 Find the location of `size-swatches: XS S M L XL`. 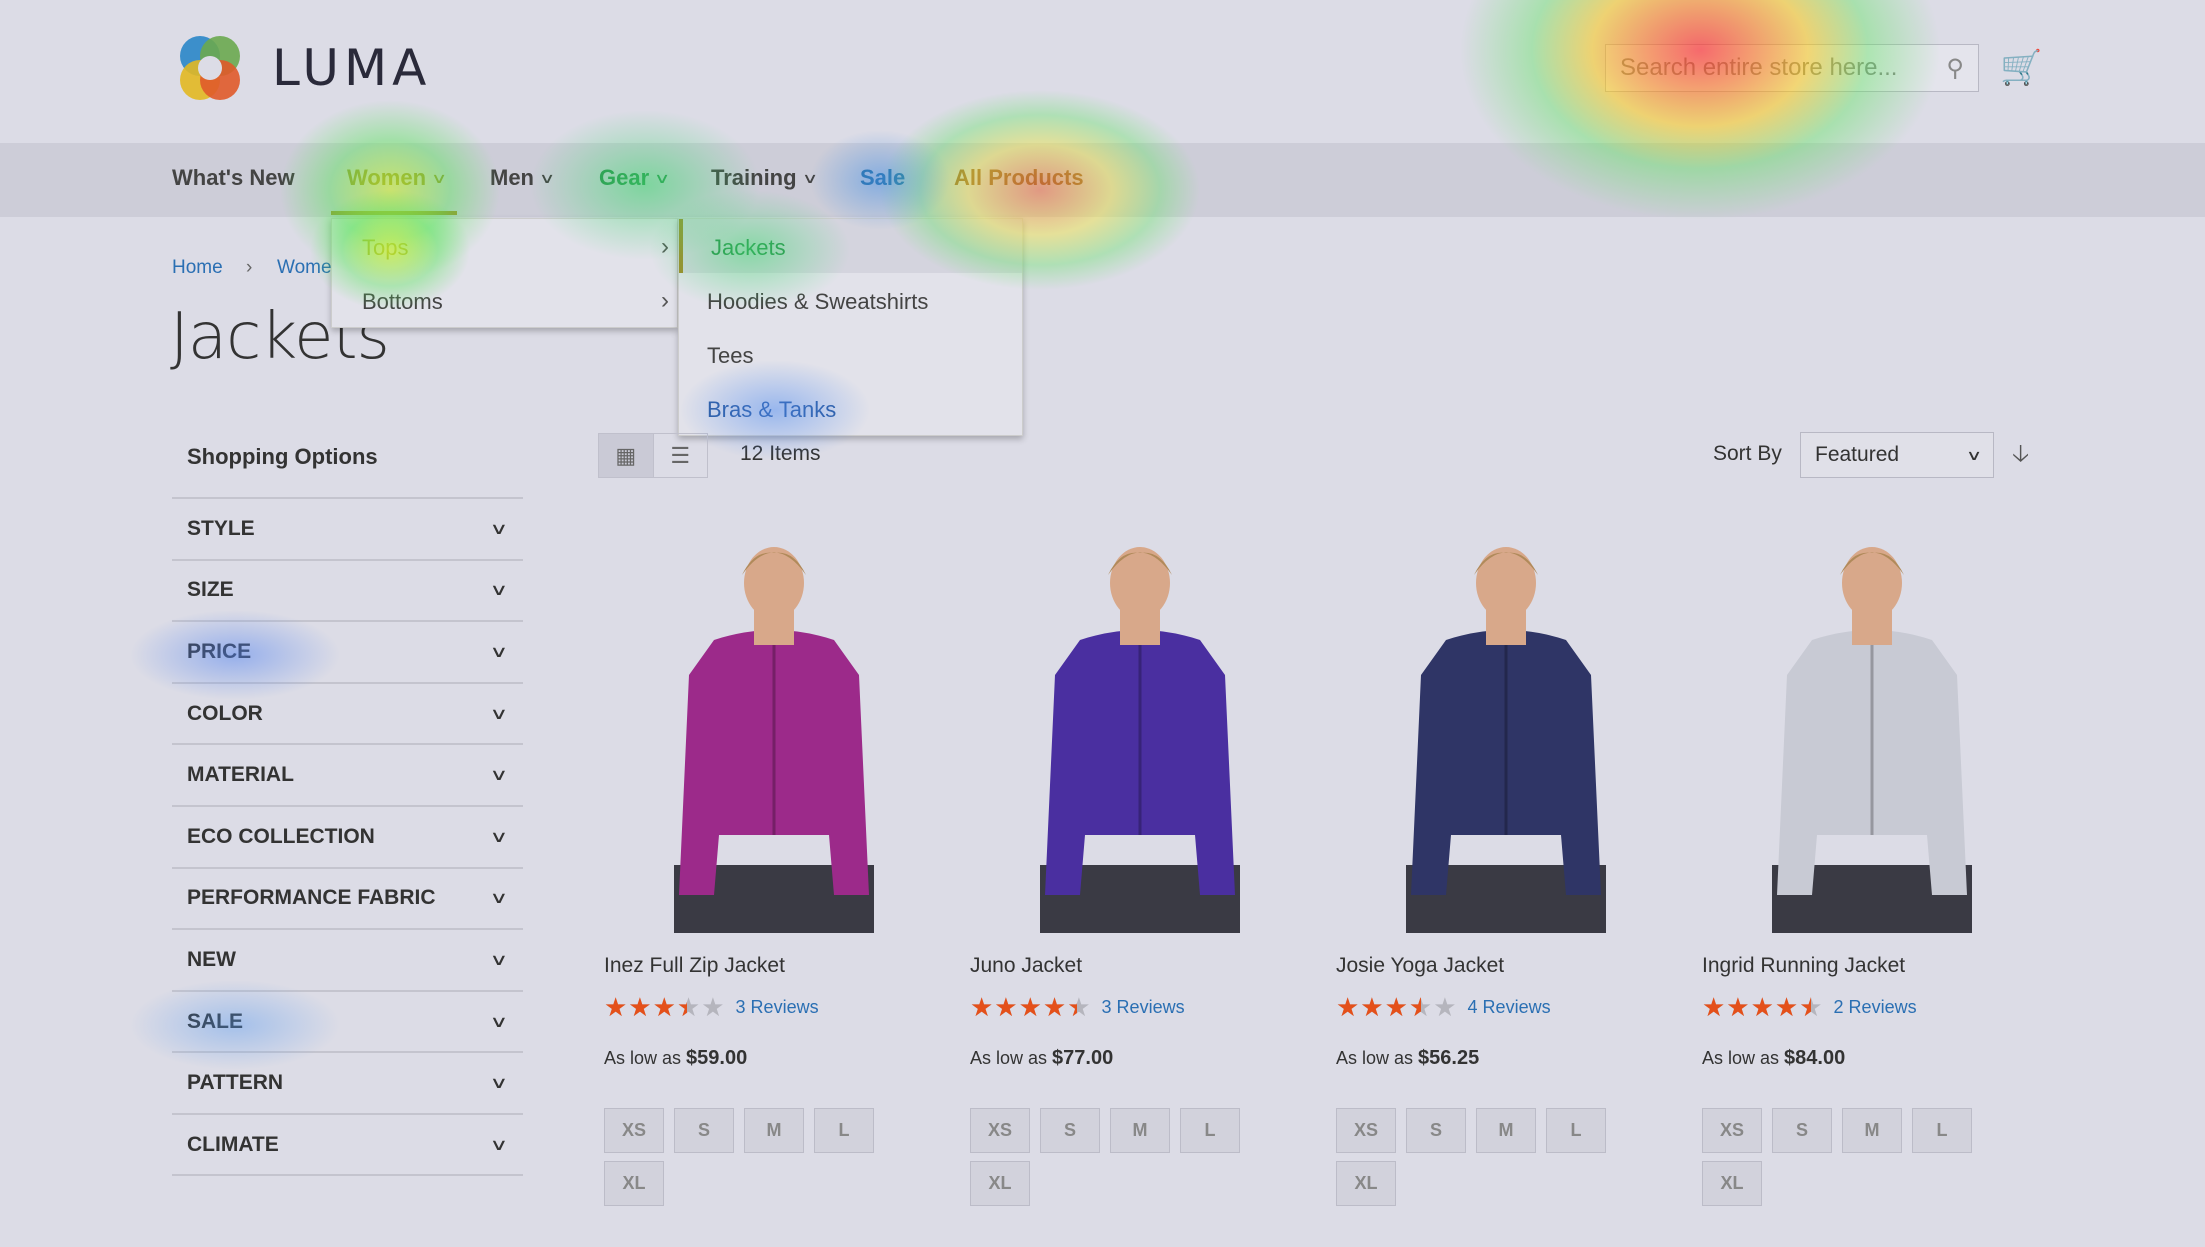

size-swatches: XS S M L XL is located at coordinates (1115, 1157).